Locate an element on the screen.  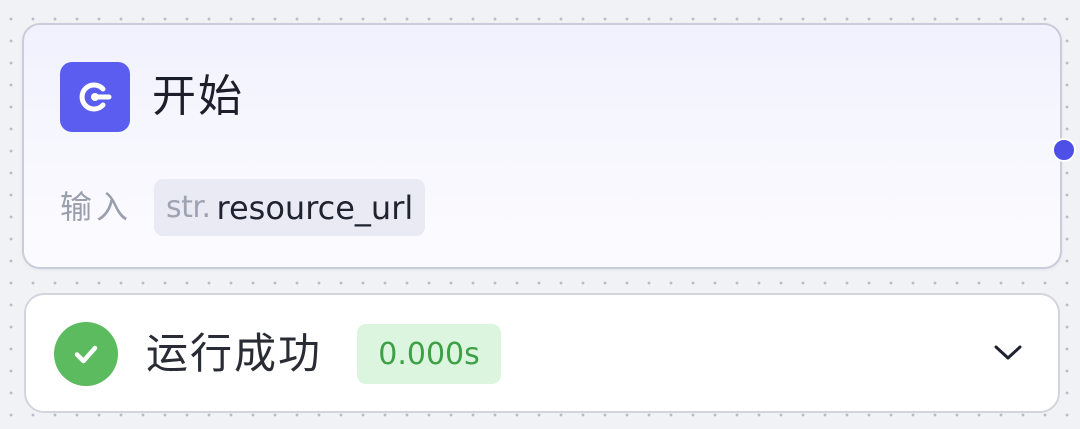
chevron-down-icon is located at coordinates (1008, 352).